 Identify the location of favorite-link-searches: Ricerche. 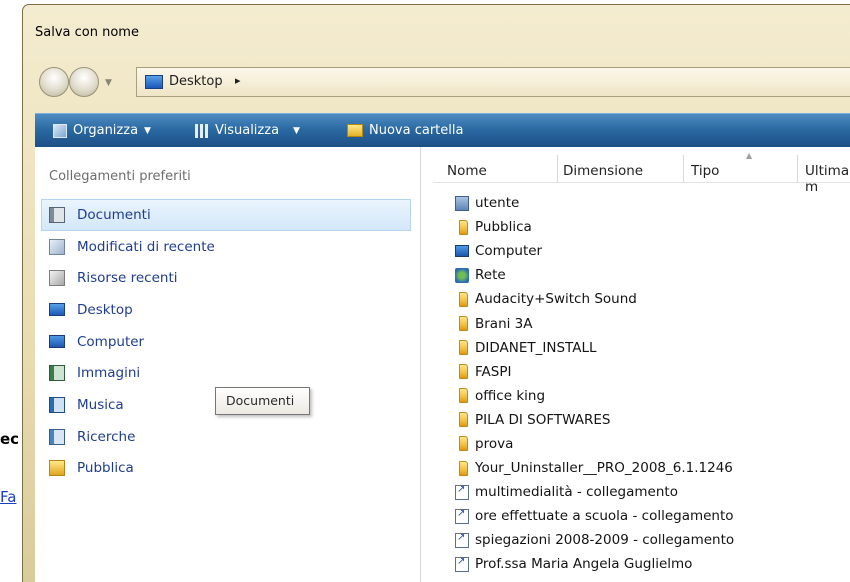
(228, 437).